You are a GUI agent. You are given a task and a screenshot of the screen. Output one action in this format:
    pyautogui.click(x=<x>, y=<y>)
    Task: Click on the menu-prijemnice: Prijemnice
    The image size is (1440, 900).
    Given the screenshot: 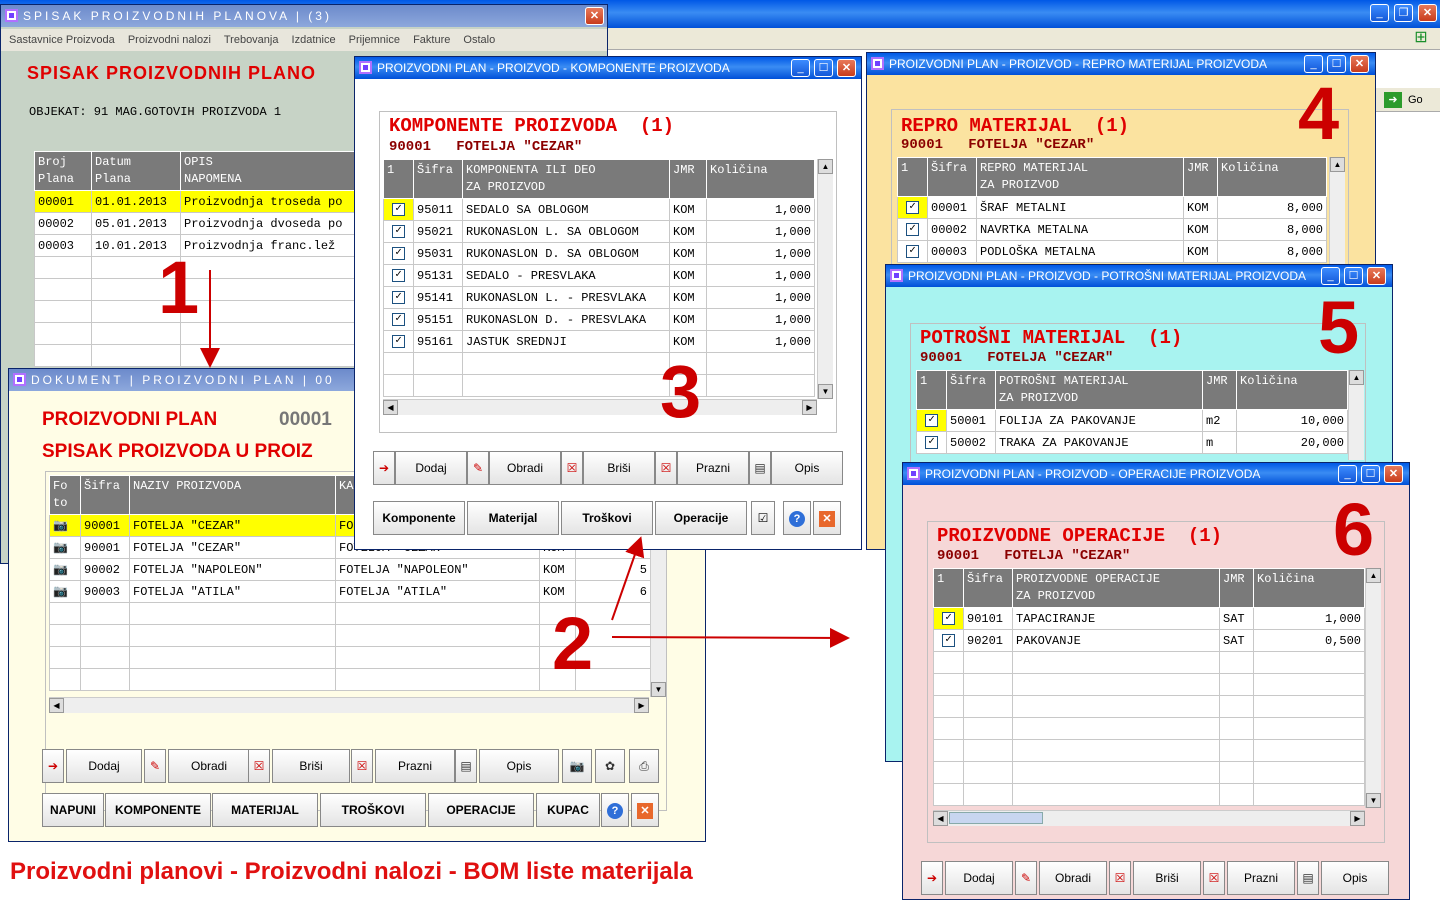 What is the action you would take?
    pyautogui.click(x=374, y=40)
    